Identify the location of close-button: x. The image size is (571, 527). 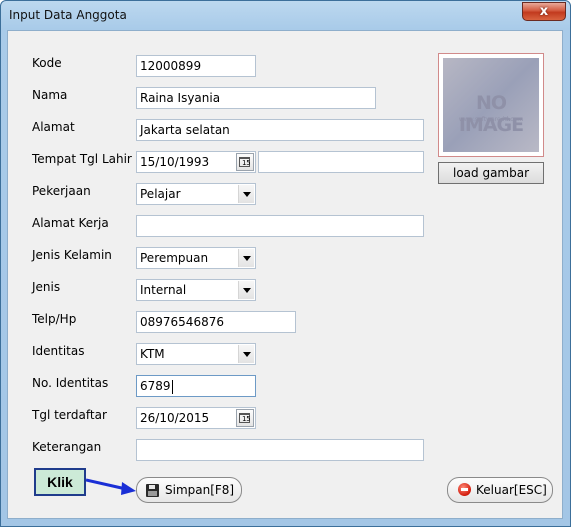
(544, 11).